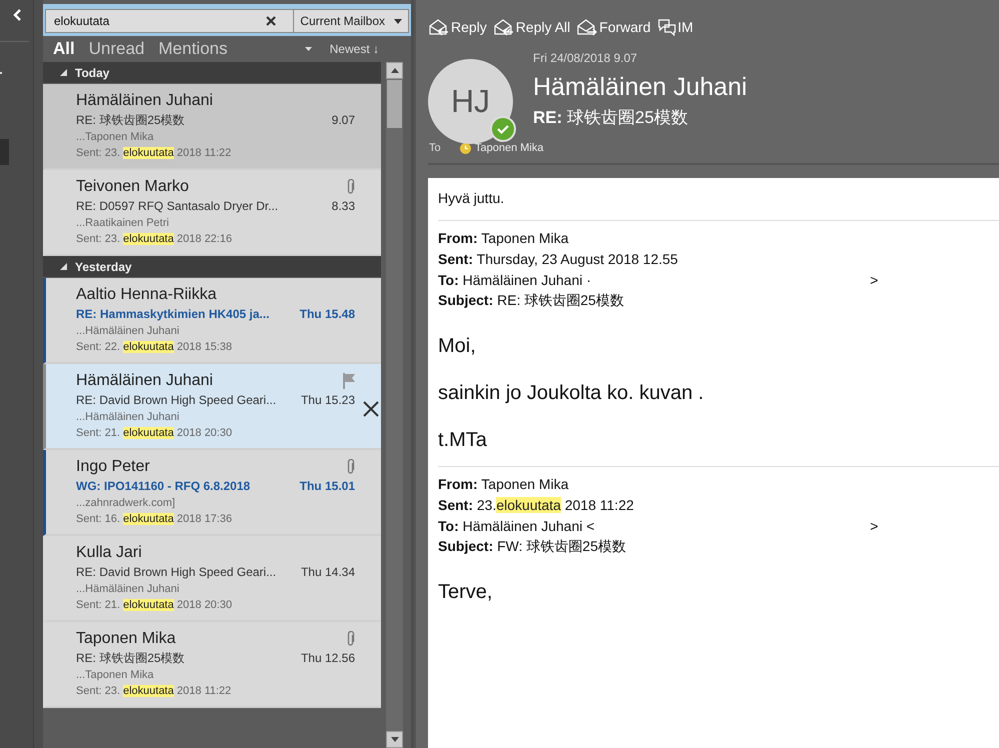 The height and width of the screenshot is (748, 999). Describe the element at coordinates (654, 301) in the screenshot. I see `header-field: Subject: RE: 球铁齿圈25模数` at that location.